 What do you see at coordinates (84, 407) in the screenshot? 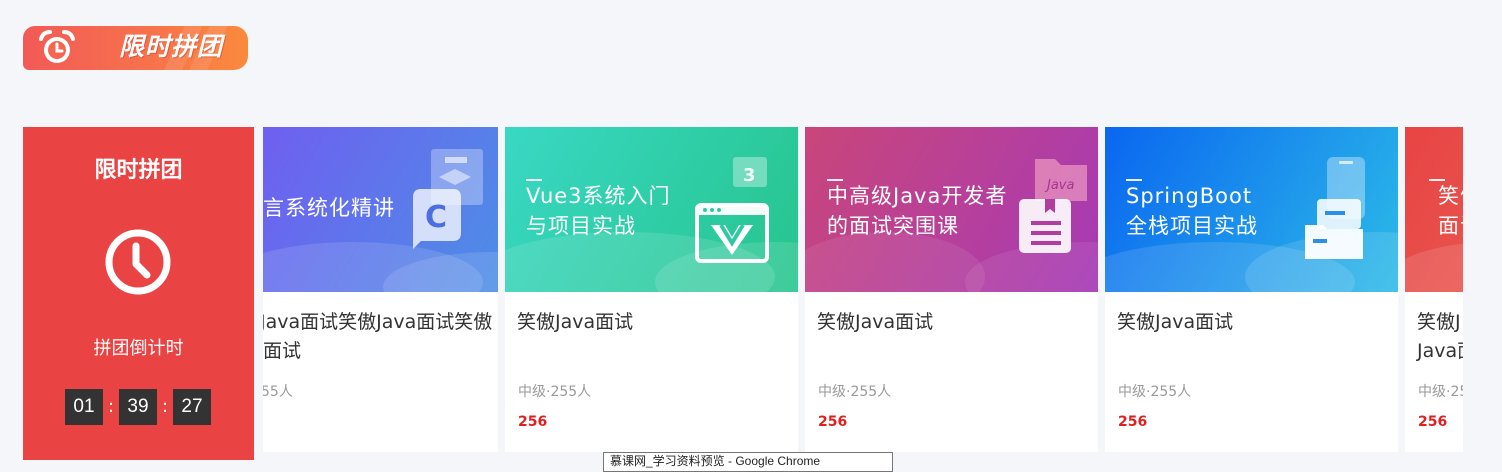
I see `timer-hours: 01` at bounding box center [84, 407].